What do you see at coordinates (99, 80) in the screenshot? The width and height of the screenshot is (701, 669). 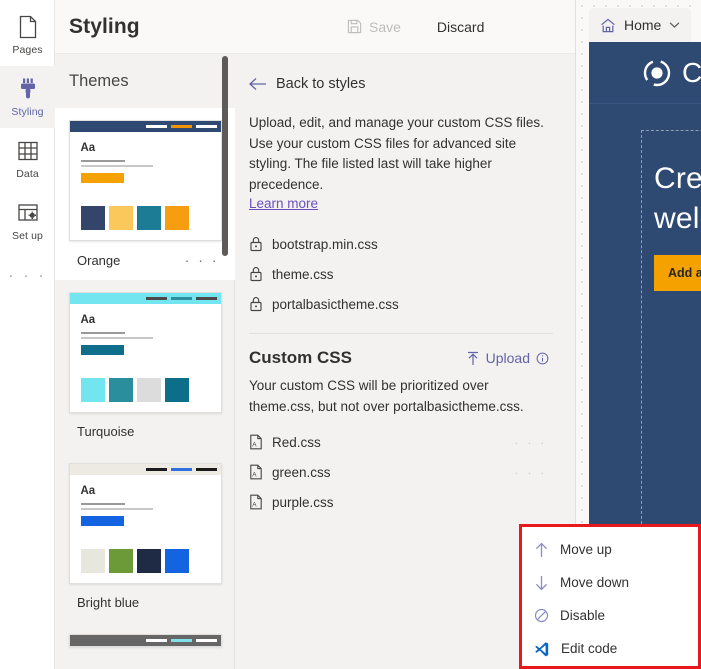 I see `themes-heading: Themes` at bounding box center [99, 80].